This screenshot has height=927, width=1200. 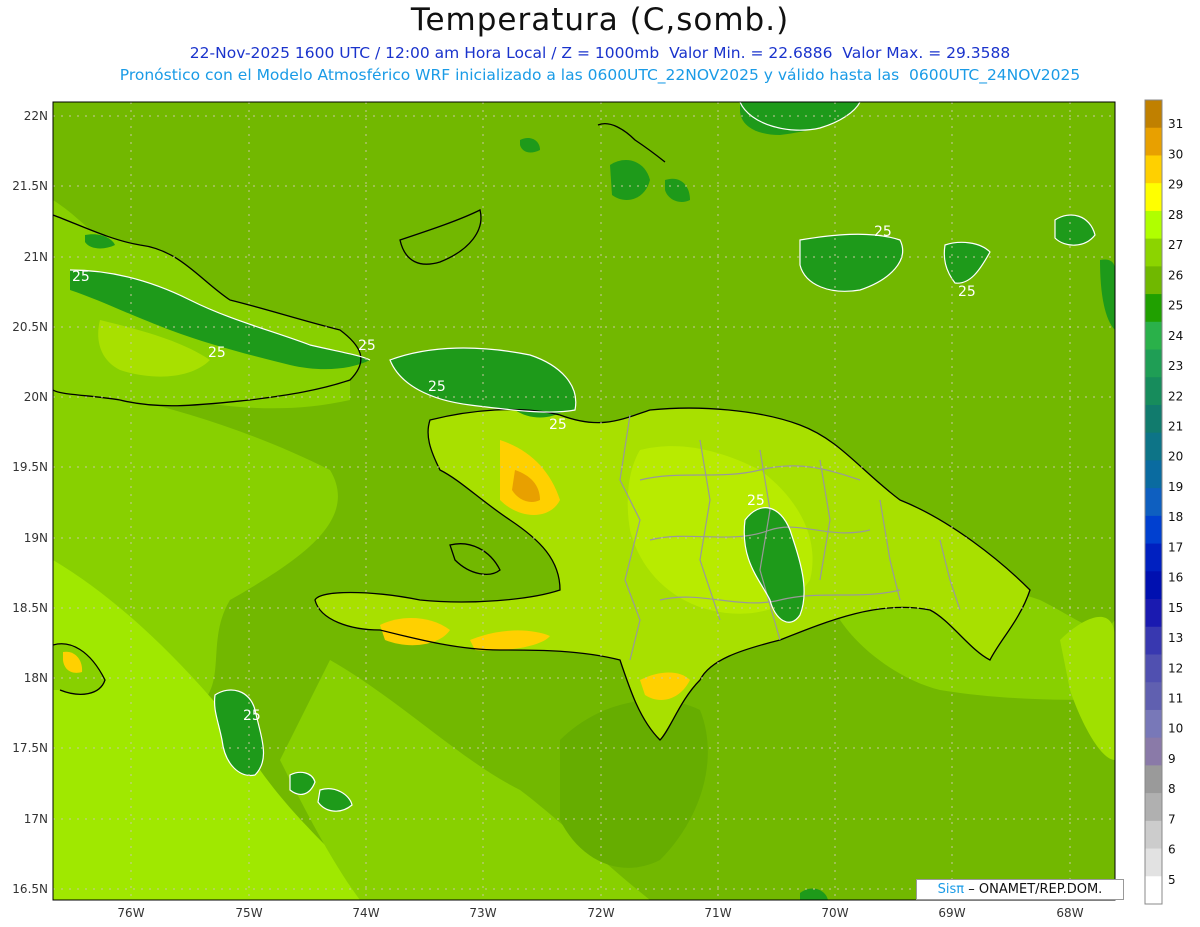 What do you see at coordinates (1175, 426) in the screenshot?
I see `legend-label: 21` at bounding box center [1175, 426].